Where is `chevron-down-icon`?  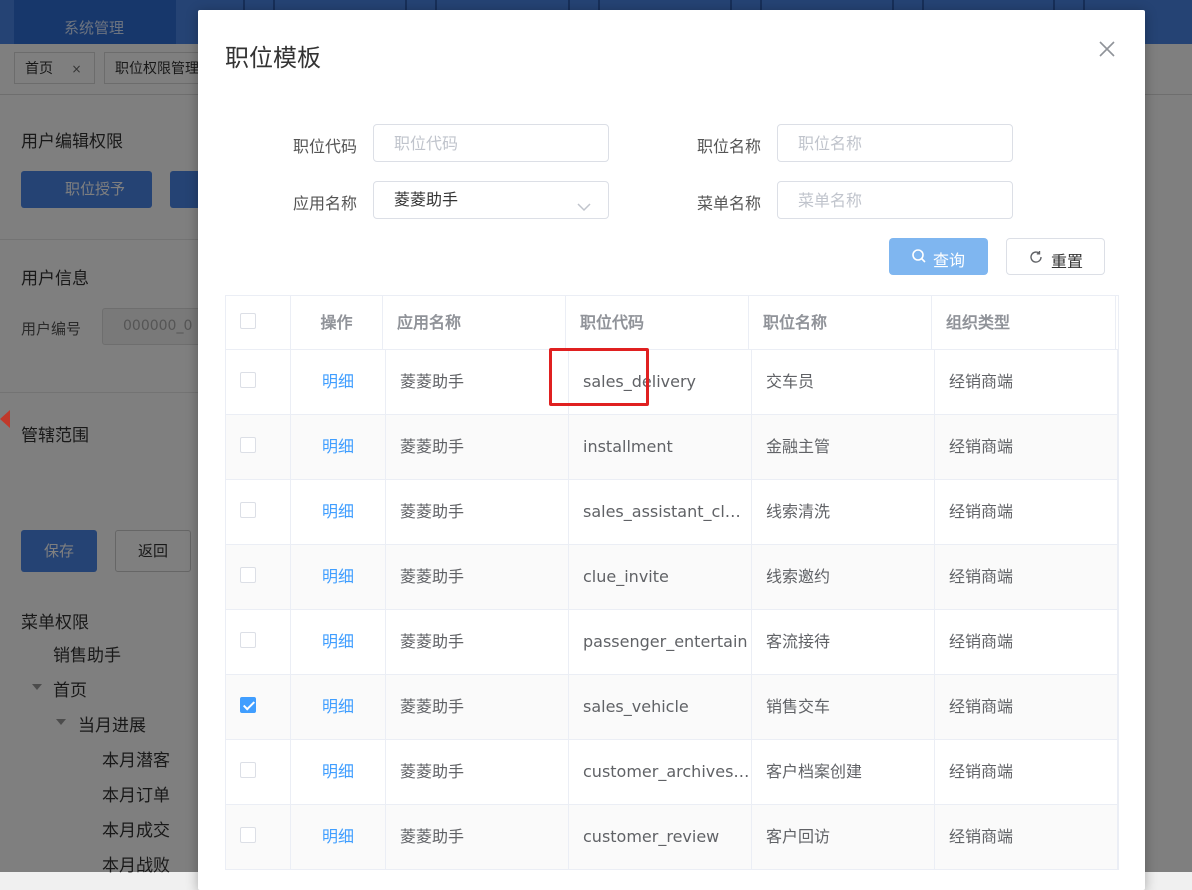
chevron-down-icon is located at coordinates (584, 210).